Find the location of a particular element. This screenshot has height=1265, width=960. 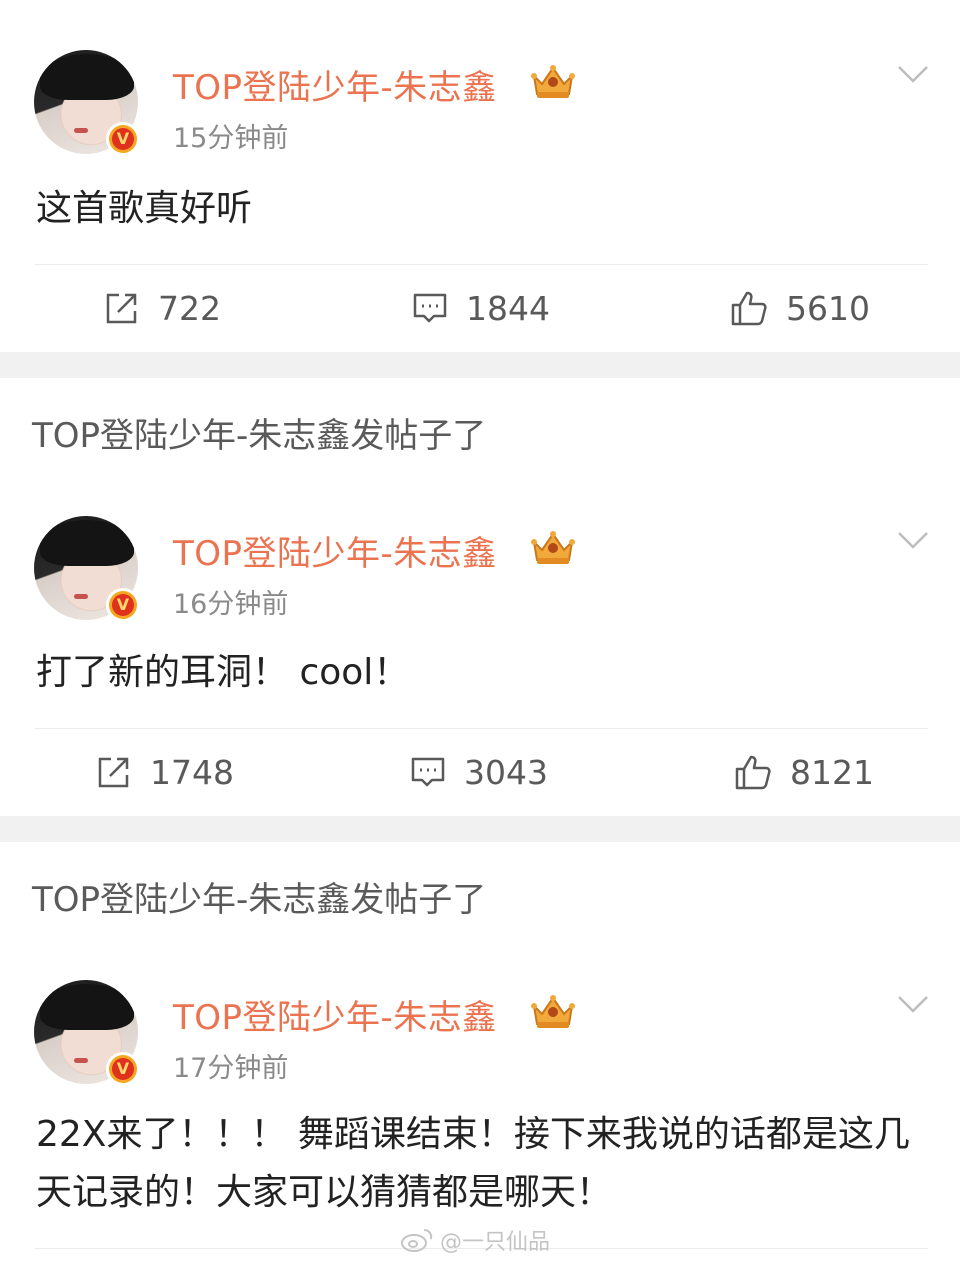

repost-button: 722 is located at coordinates (162, 308).